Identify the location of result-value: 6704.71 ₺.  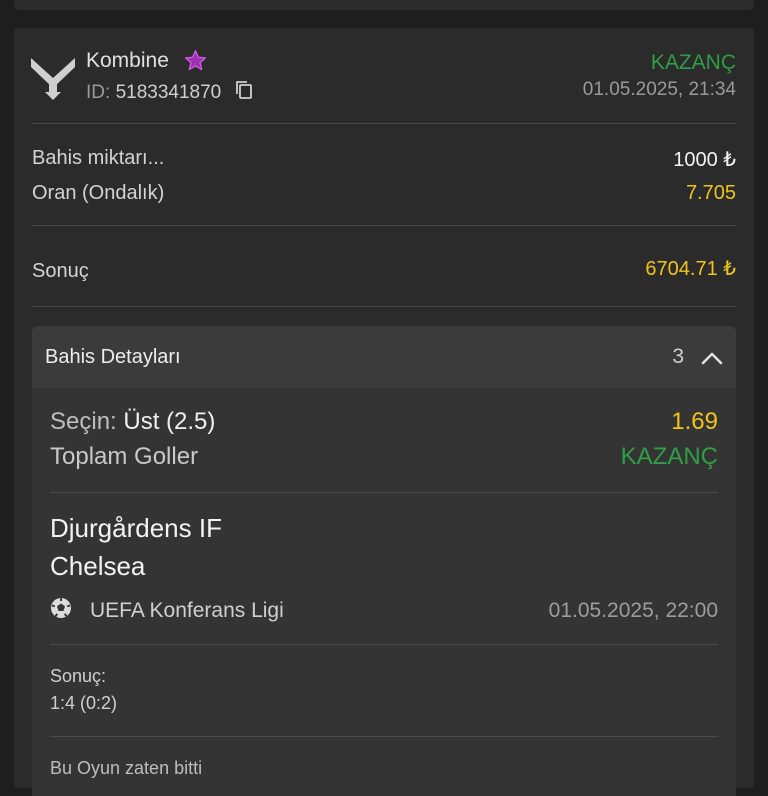
(690, 269).